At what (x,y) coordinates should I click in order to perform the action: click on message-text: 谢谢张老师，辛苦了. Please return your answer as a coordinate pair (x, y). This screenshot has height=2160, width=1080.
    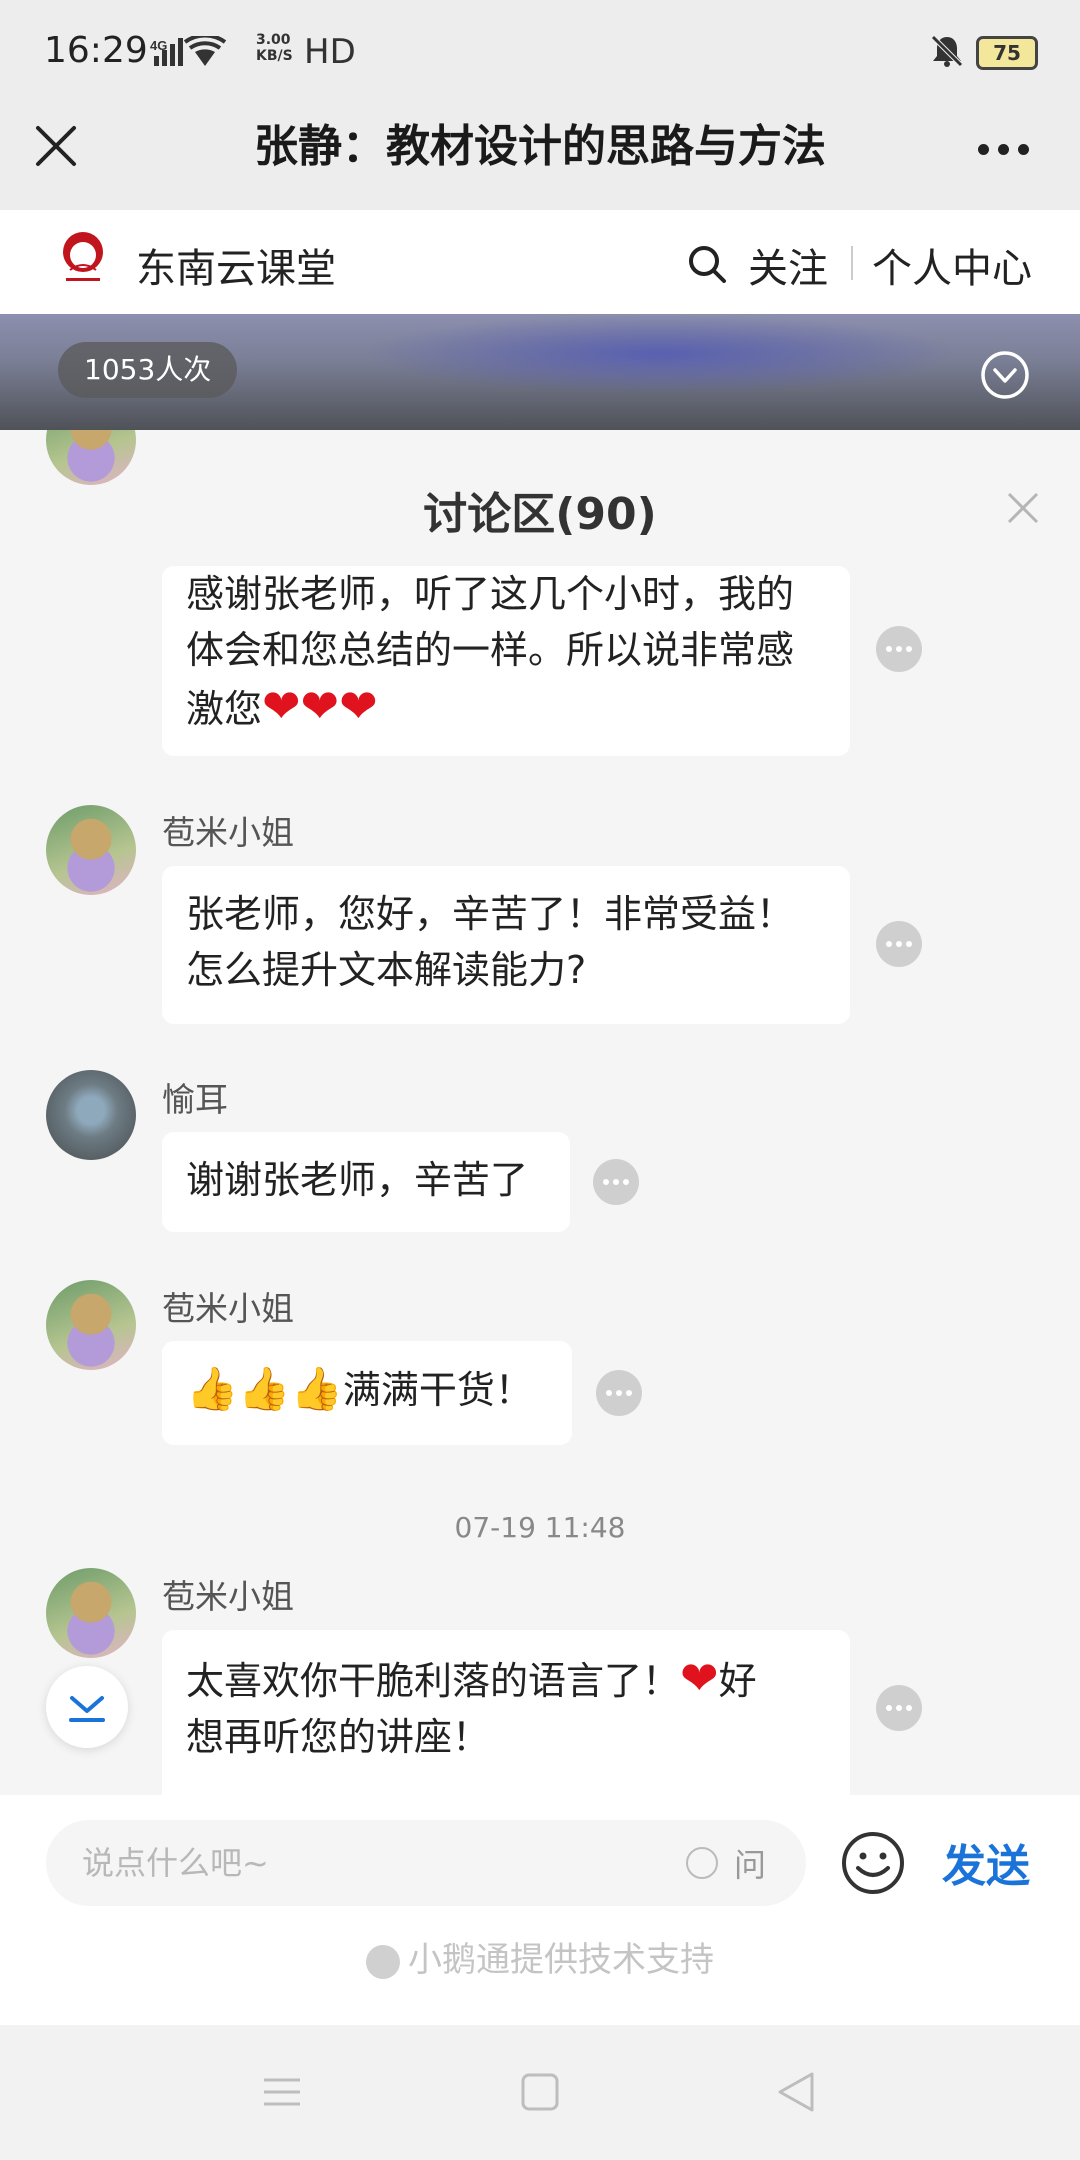
    Looking at the image, I should click on (357, 1180).